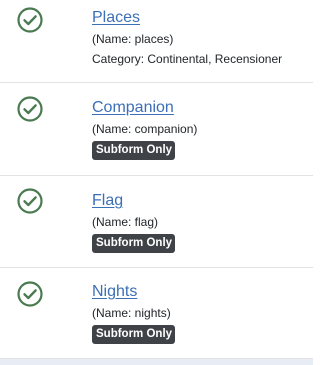 The height and width of the screenshot is (365, 320). I want to click on field-info: Nights (Name: nights) Subform Only, so click(134, 313).